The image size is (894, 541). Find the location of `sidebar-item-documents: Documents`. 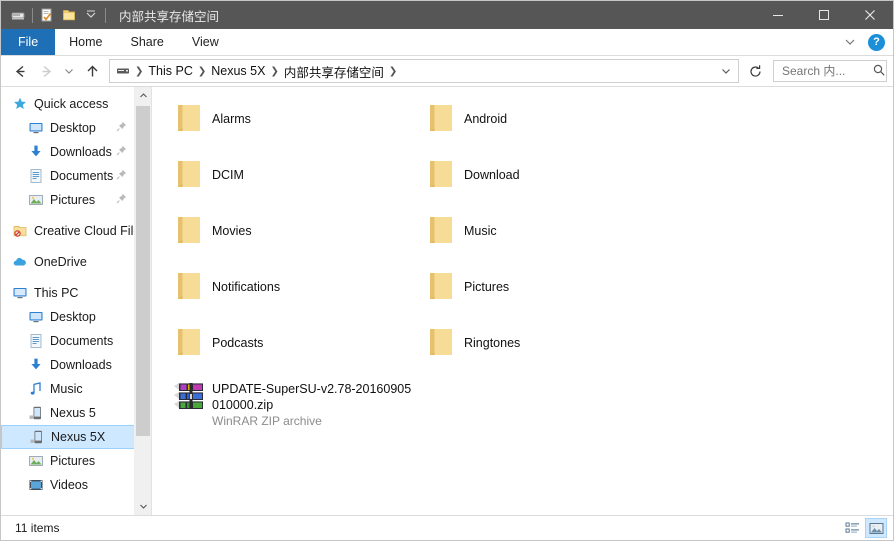

sidebar-item-documents: Documents is located at coordinates (68, 341).